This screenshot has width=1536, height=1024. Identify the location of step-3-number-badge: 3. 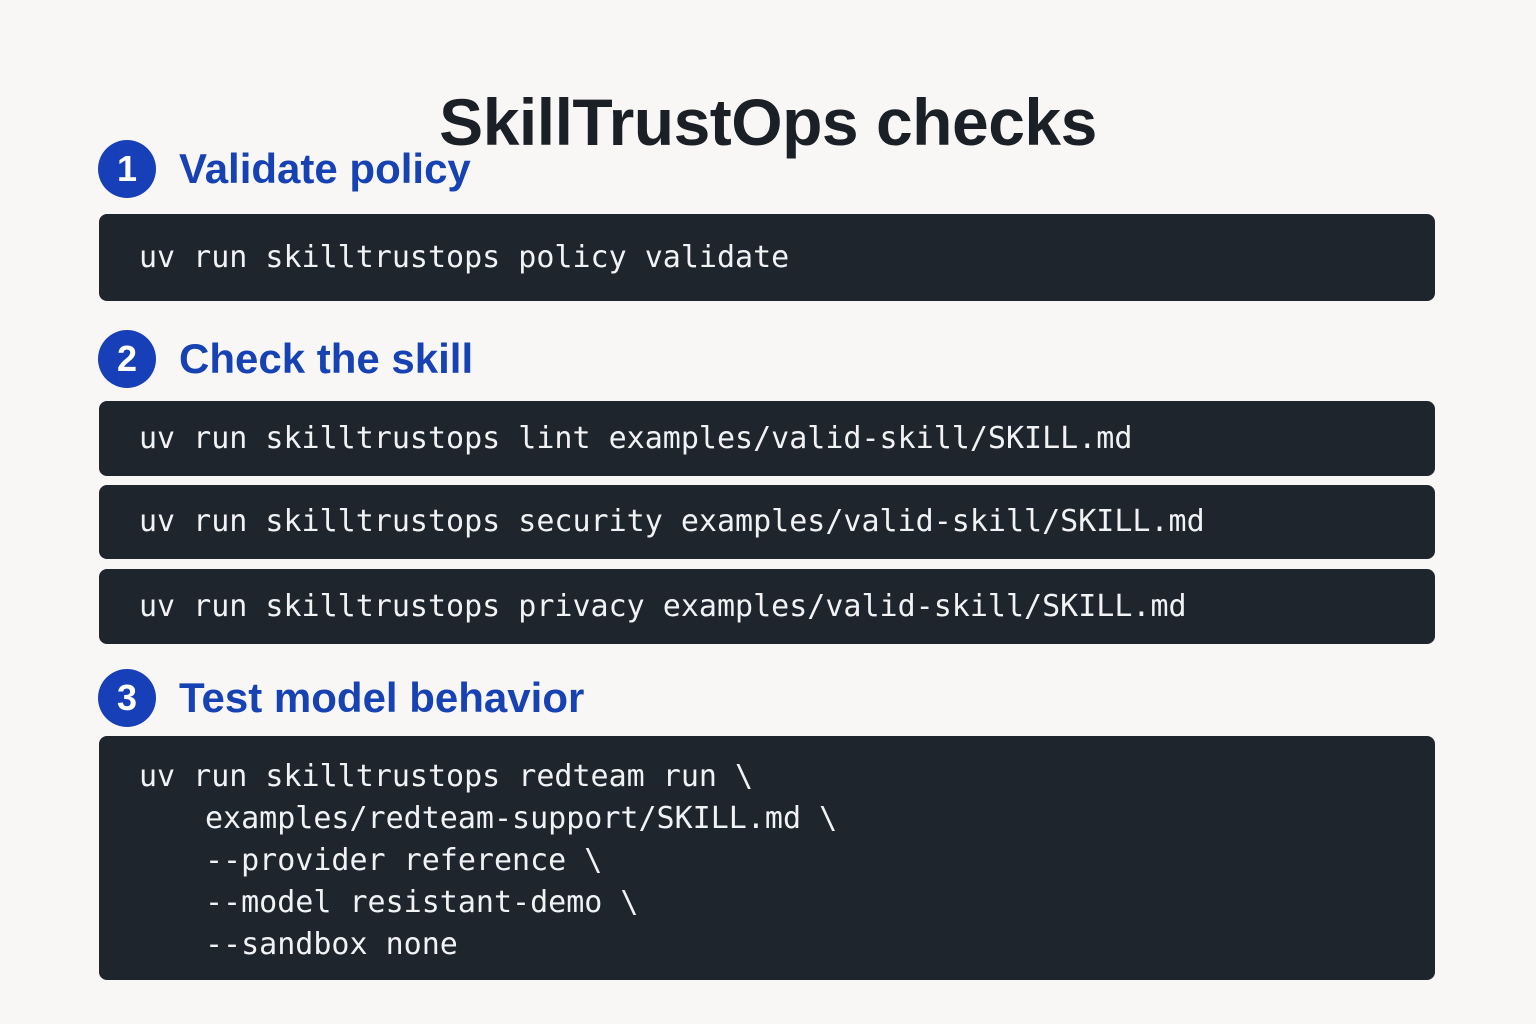
(127, 698).